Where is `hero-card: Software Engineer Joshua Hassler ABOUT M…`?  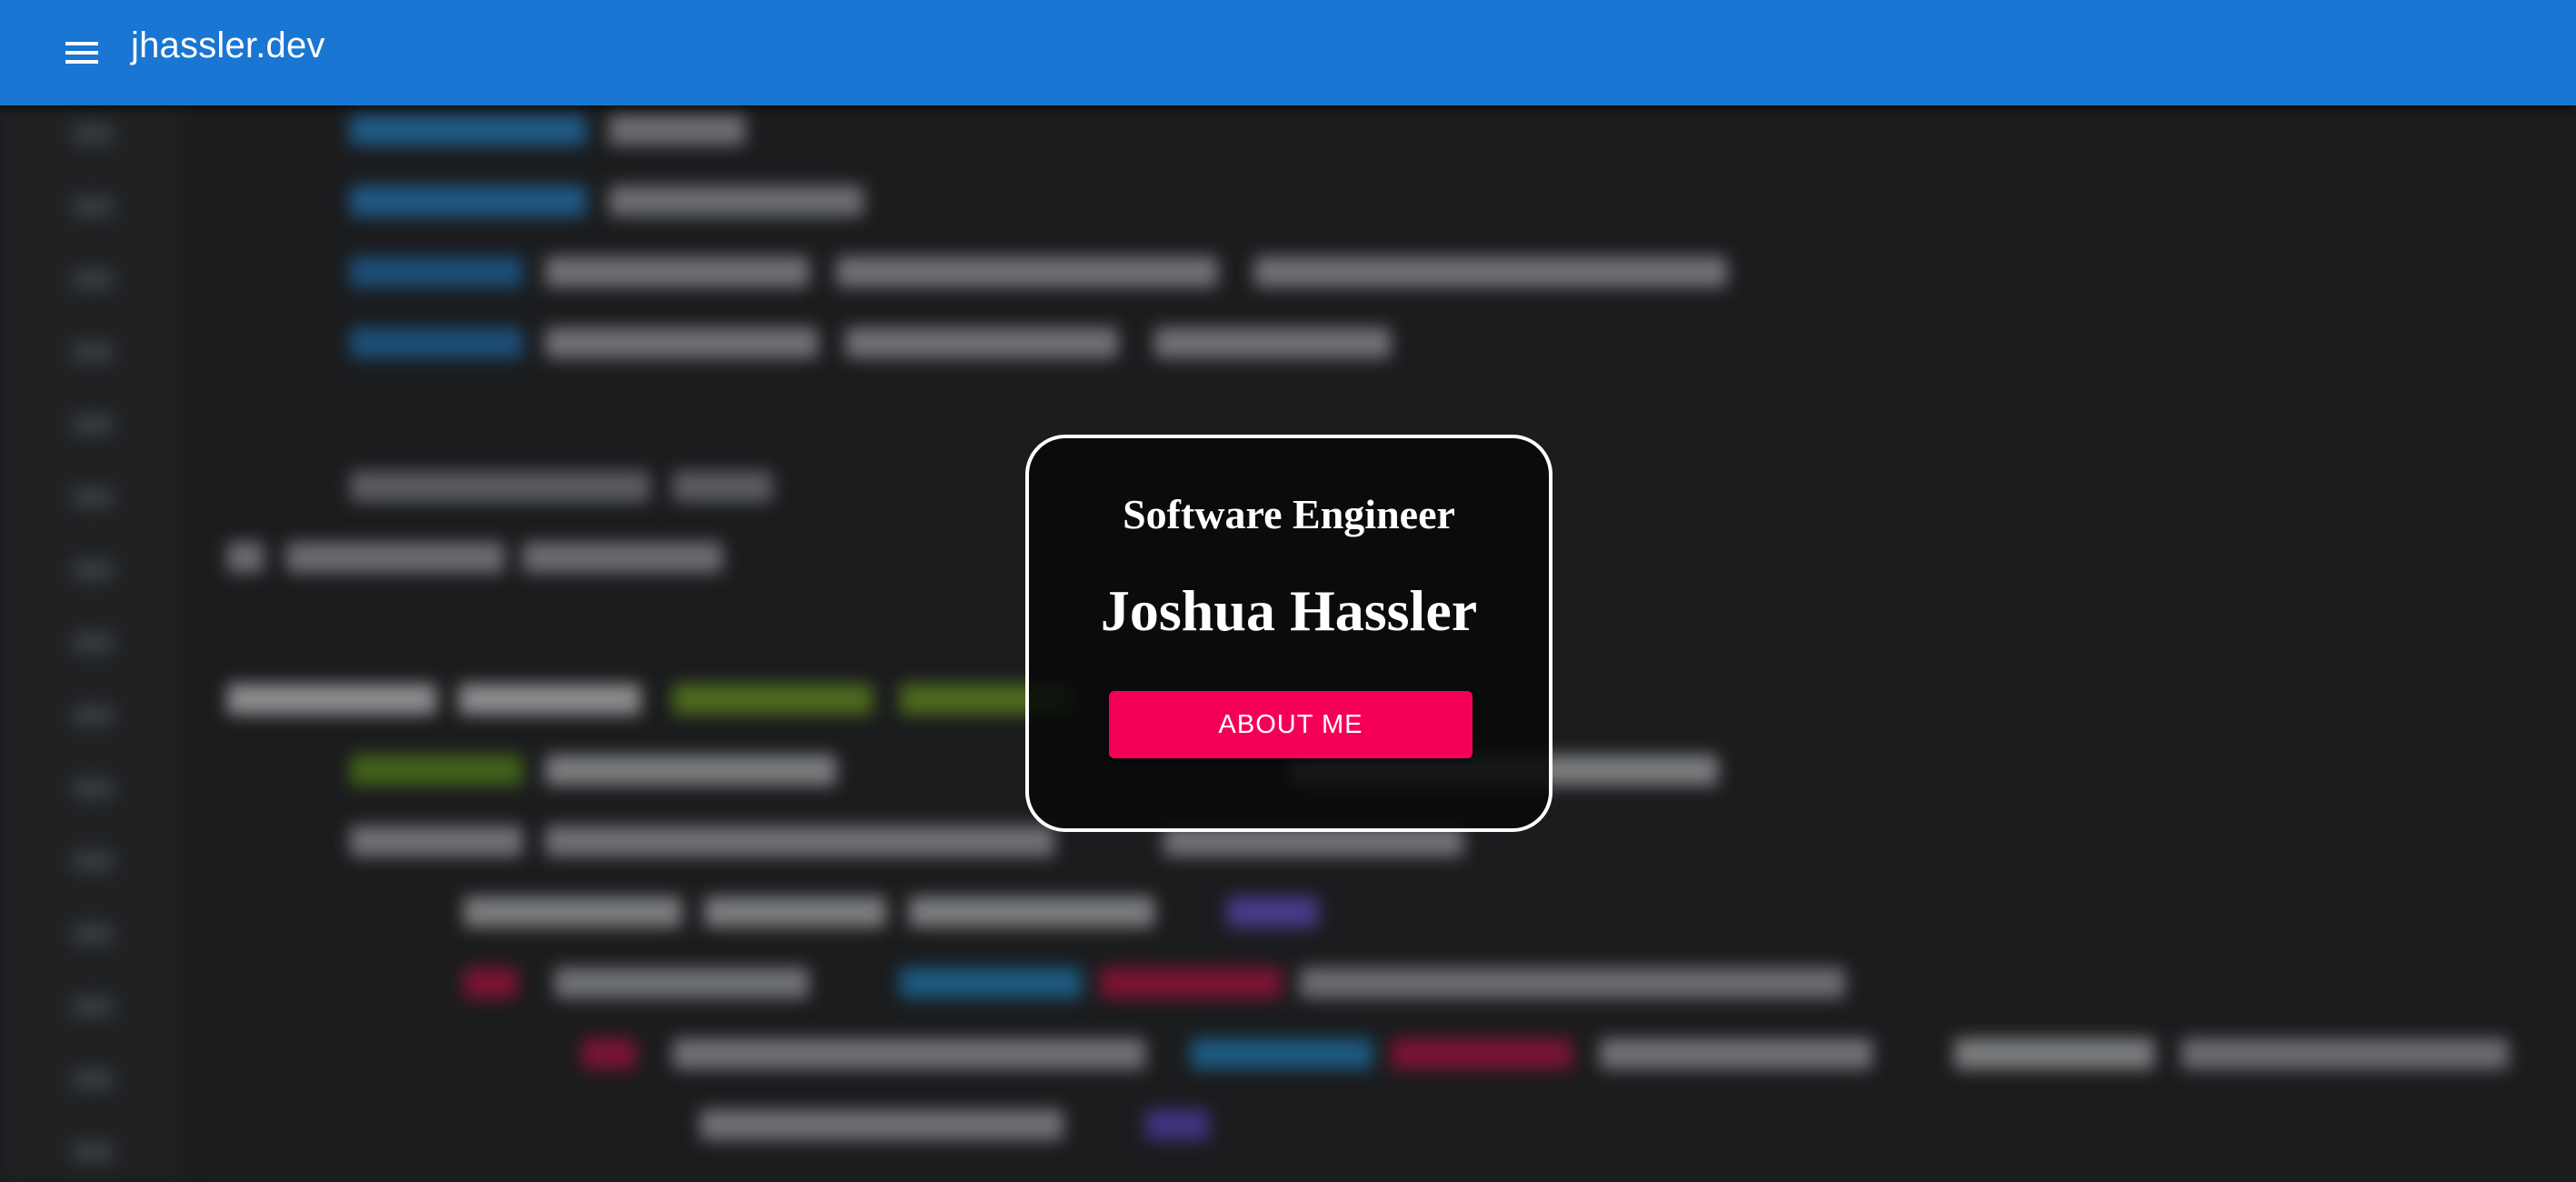 hero-card: Software Engineer Joshua Hassler ABOUT M… is located at coordinates (1289, 633).